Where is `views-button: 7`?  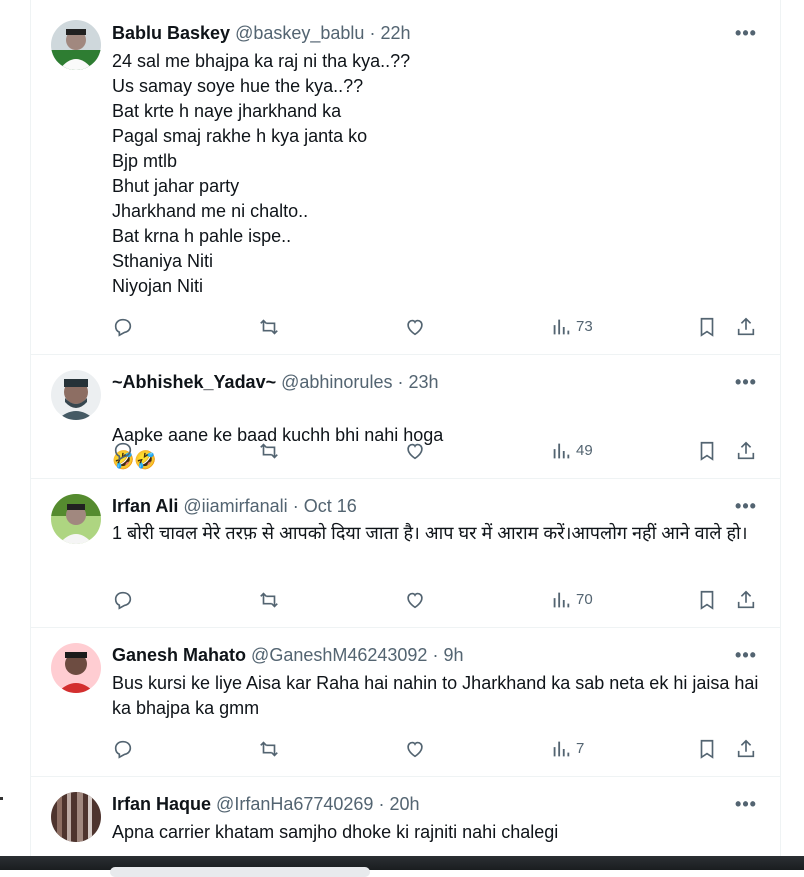
views-button: 7 is located at coordinates (567, 749).